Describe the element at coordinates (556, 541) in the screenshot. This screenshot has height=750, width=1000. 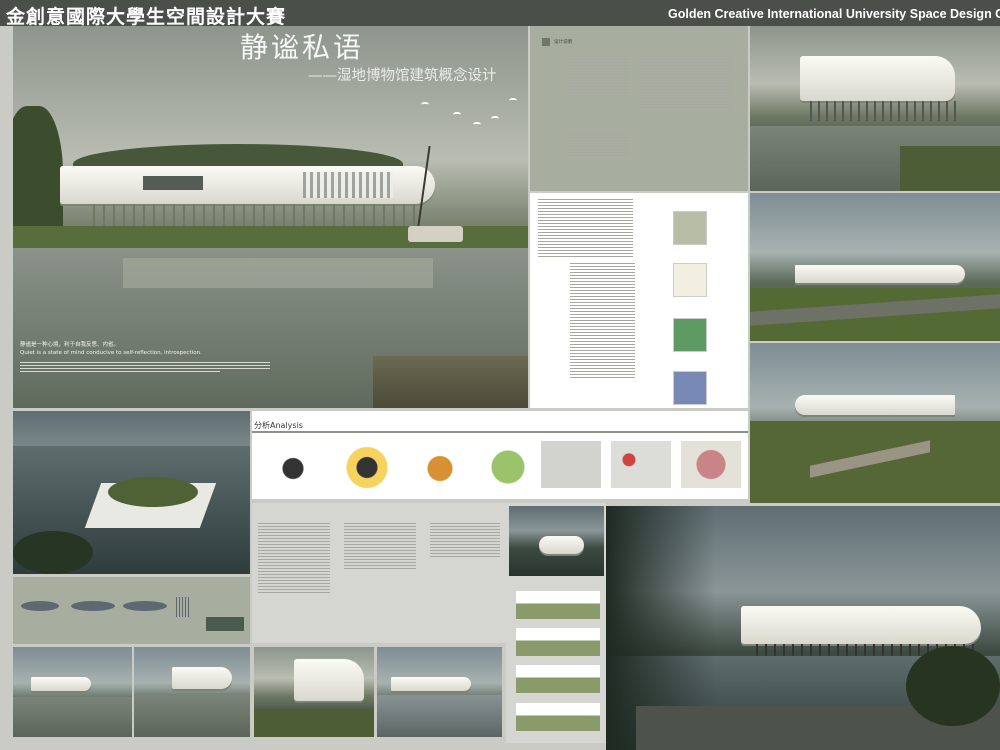
I see `render-small-top` at that location.